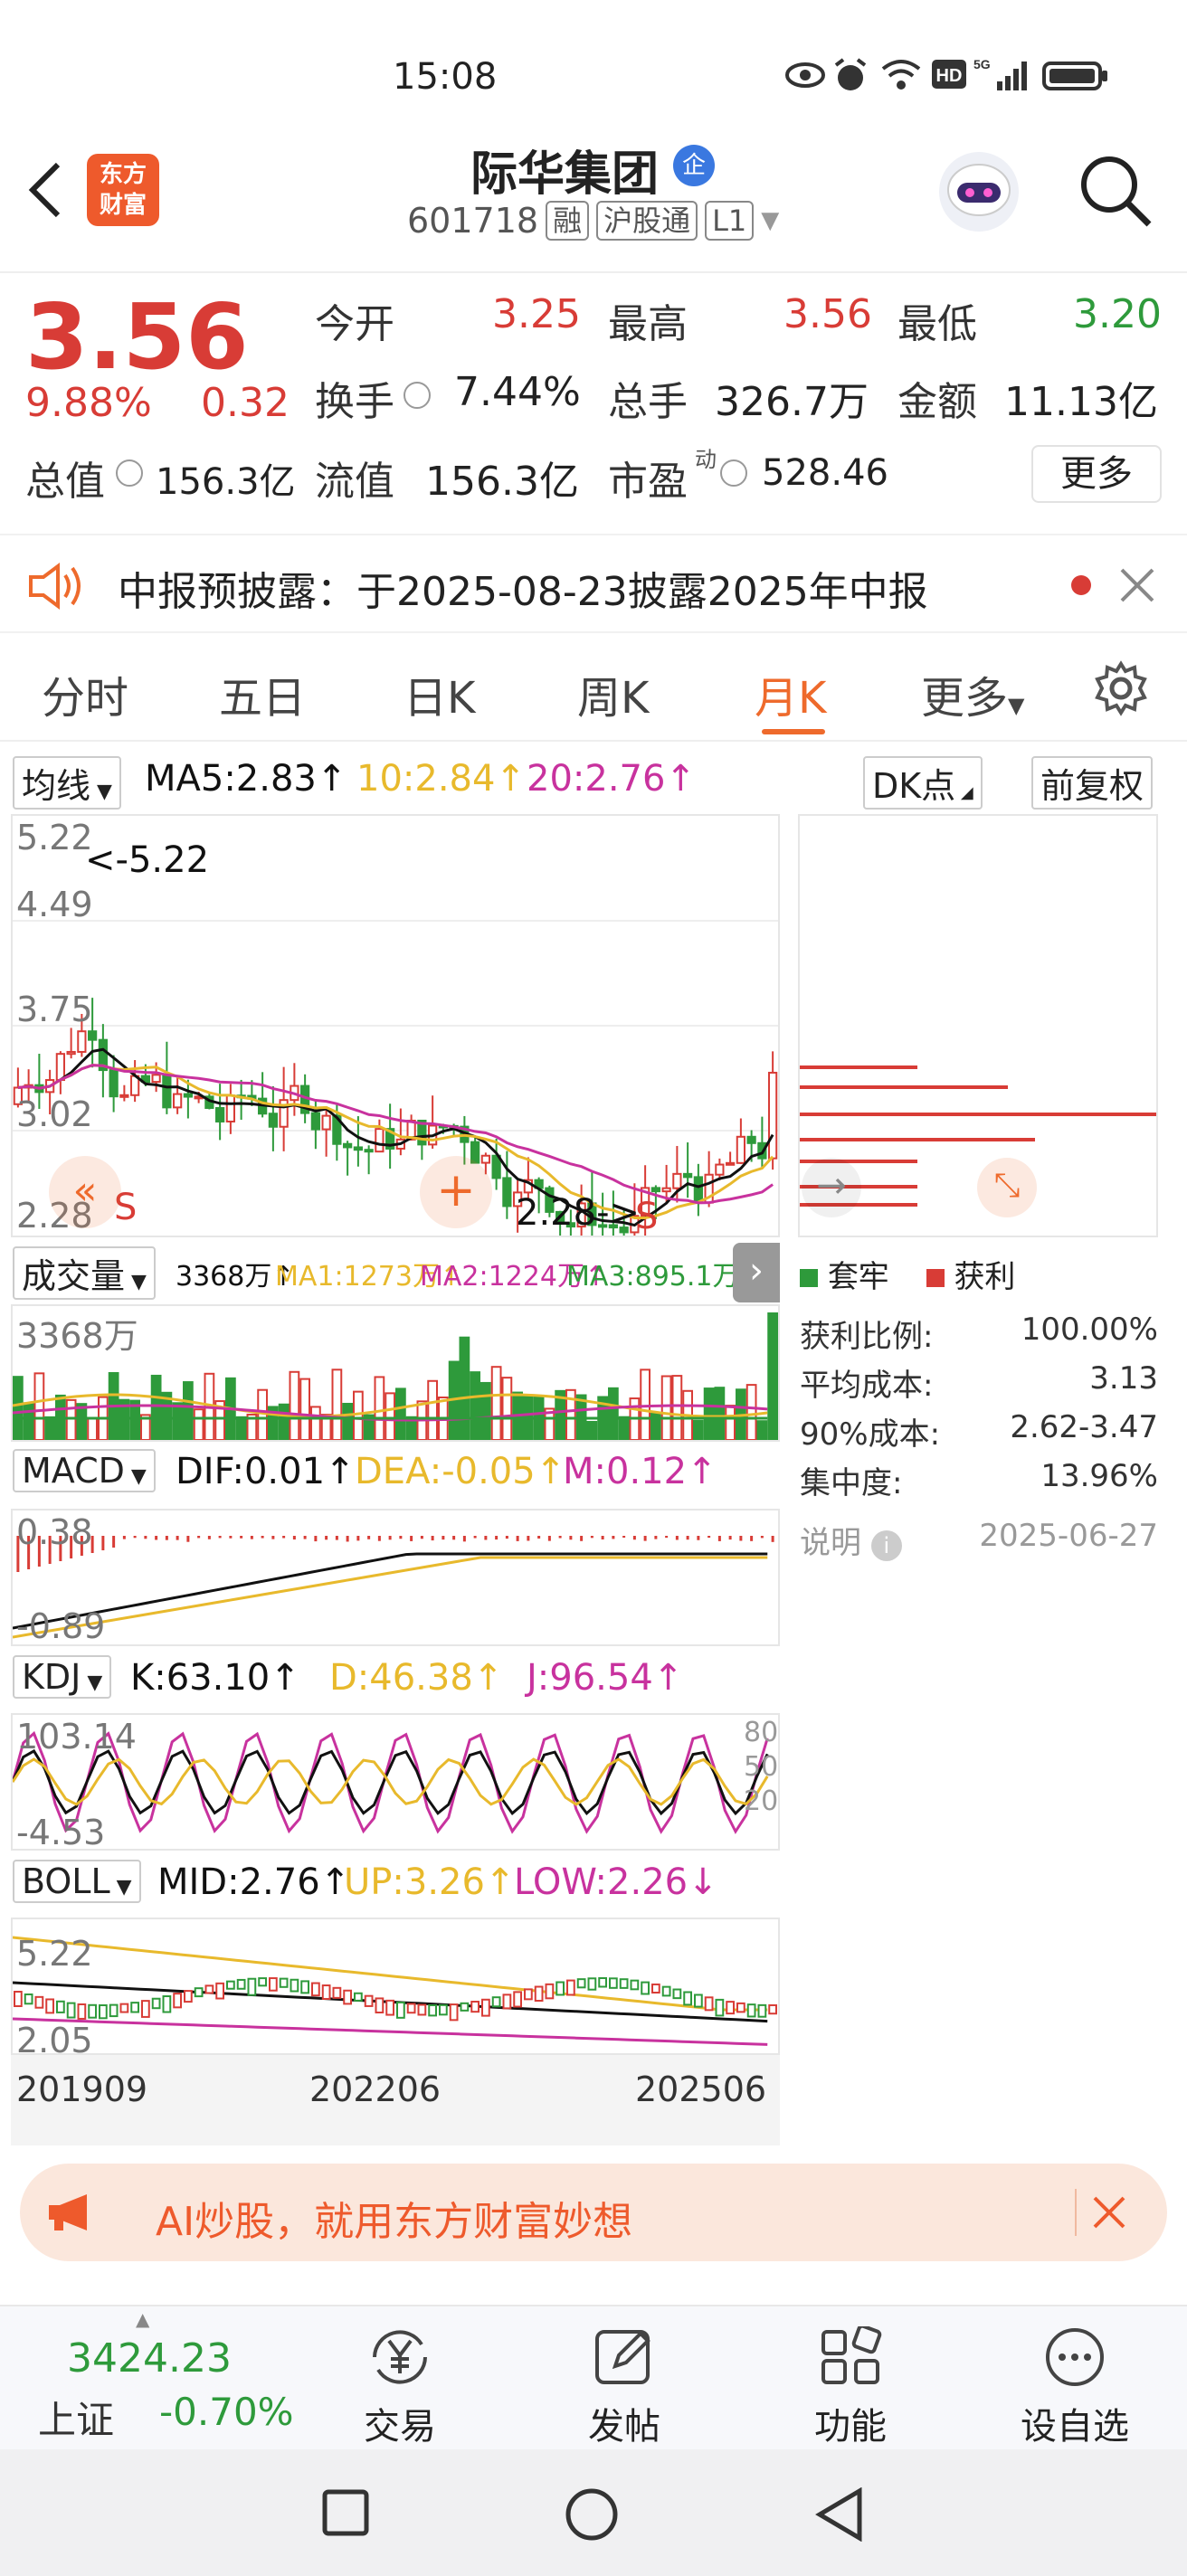  What do you see at coordinates (67, 783) in the screenshot?
I see `indicator-selector: 均线 ▼` at bounding box center [67, 783].